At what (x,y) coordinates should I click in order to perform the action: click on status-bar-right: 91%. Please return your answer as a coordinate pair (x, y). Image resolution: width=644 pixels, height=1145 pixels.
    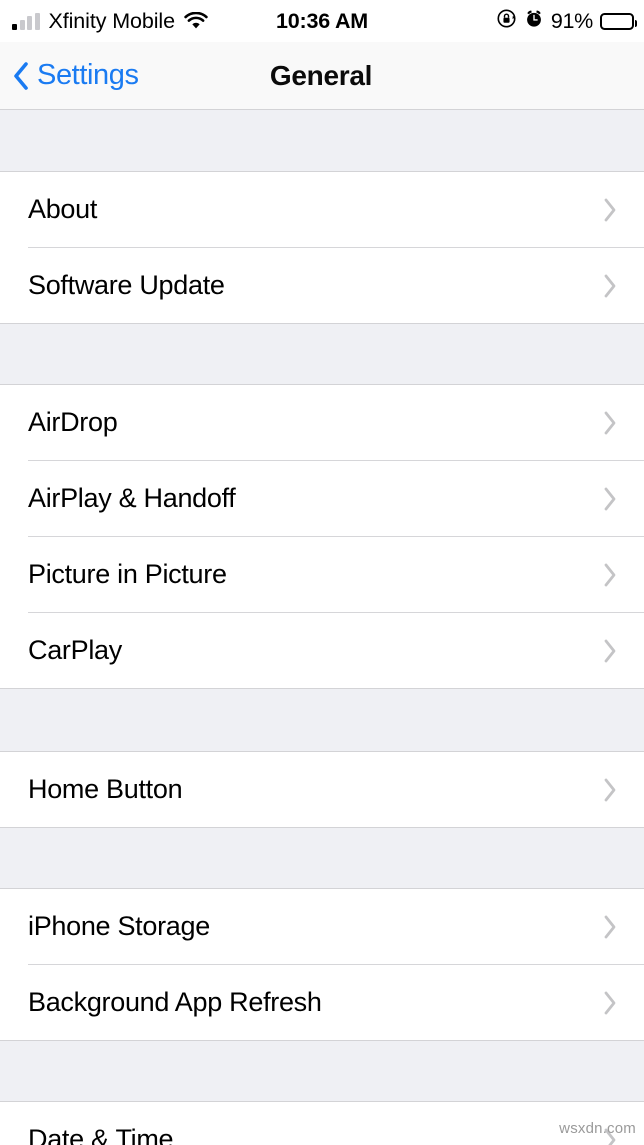
    Looking at the image, I should click on (566, 21).